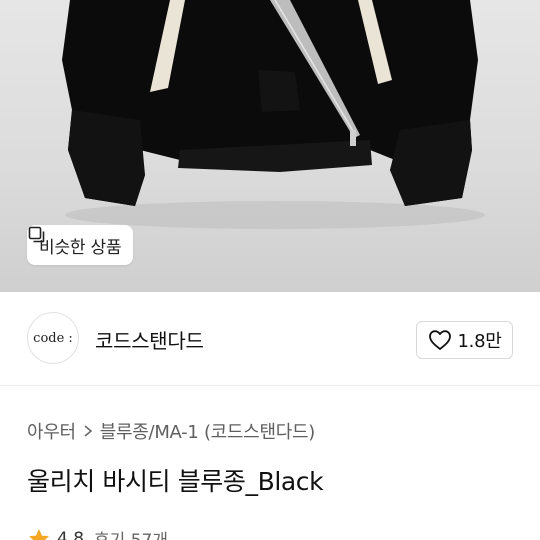 The image size is (540, 540). I want to click on product-rating: 4.8 후기 57개, so click(97, 533).